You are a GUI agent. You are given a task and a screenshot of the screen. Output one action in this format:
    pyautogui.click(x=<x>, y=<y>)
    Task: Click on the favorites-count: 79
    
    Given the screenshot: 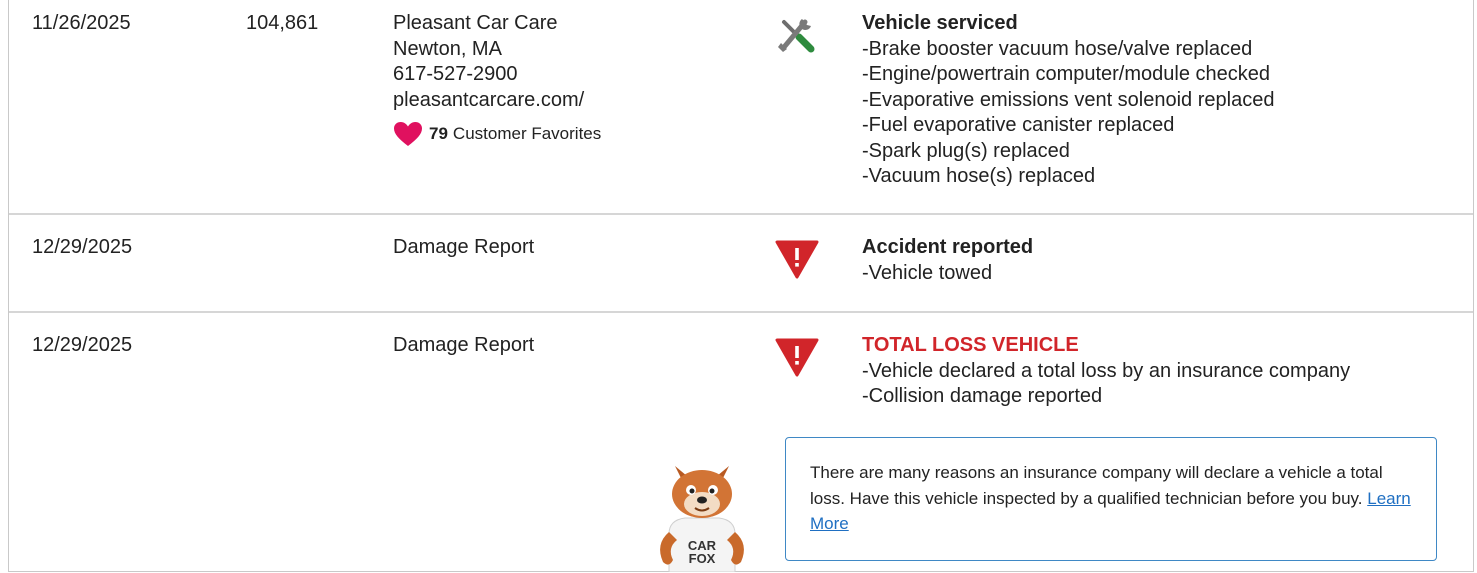 What is the action you would take?
    pyautogui.click(x=438, y=133)
    